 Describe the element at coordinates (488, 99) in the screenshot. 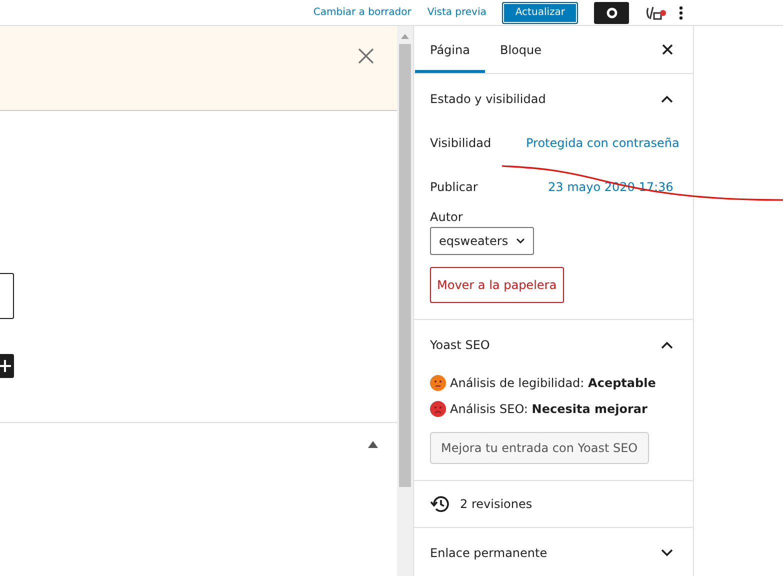

I see `panel-title: Estado y visibilidad` at that location.